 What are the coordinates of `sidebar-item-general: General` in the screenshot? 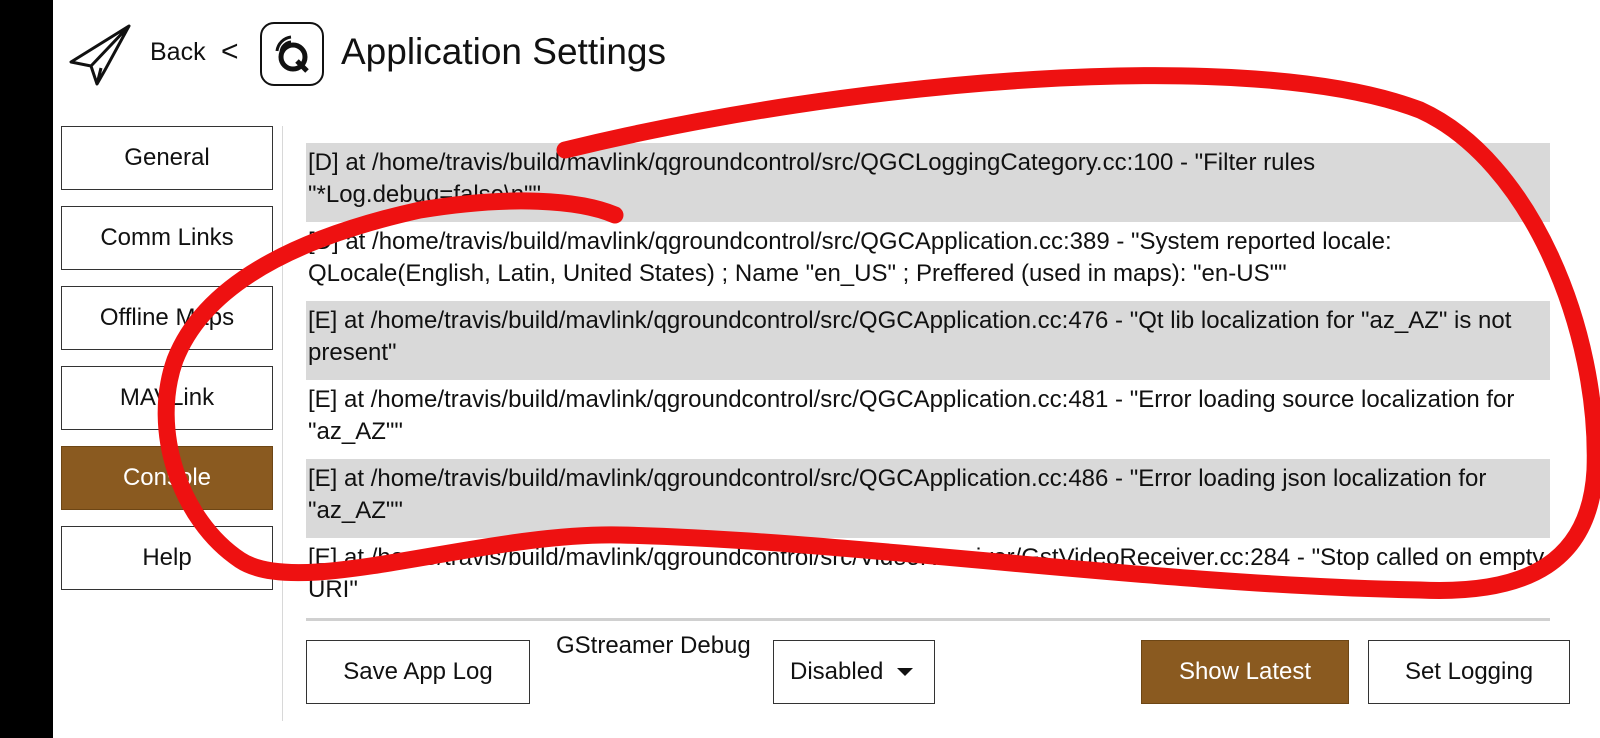 It's located at (167, 158).